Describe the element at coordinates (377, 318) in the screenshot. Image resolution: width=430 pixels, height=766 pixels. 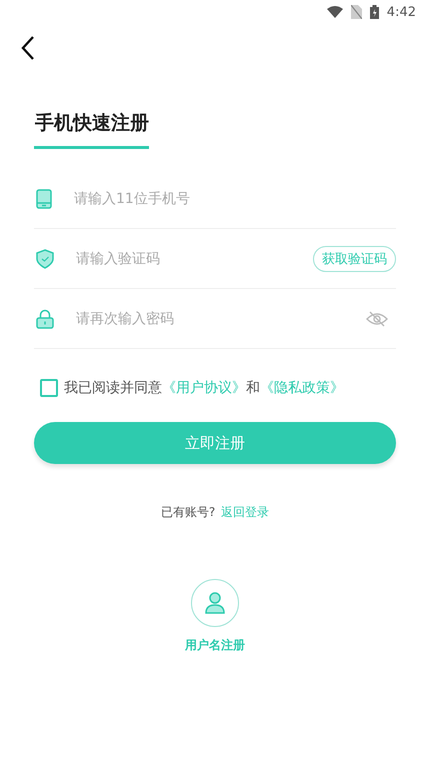
I see `eye-hidden-icon` at that location.